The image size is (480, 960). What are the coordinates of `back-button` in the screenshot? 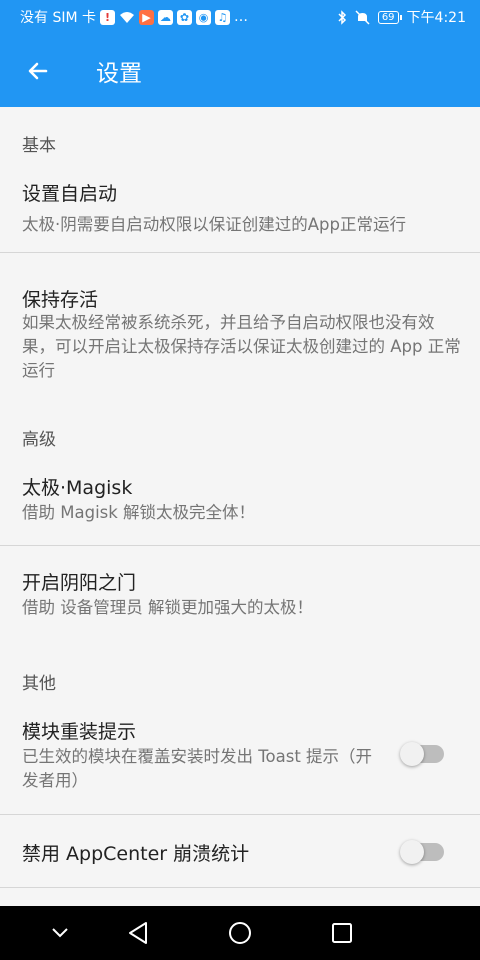 It's located at (38, 70).